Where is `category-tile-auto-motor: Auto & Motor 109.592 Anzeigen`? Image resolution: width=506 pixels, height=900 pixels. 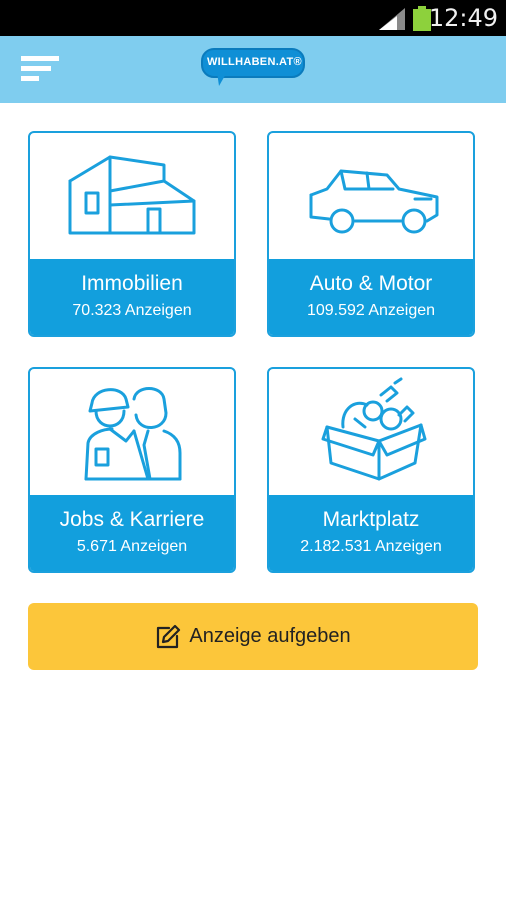
category-tile-auto-motor: Auto & Motor 109.592 Anzeigen is located at coordinates (371, 234).